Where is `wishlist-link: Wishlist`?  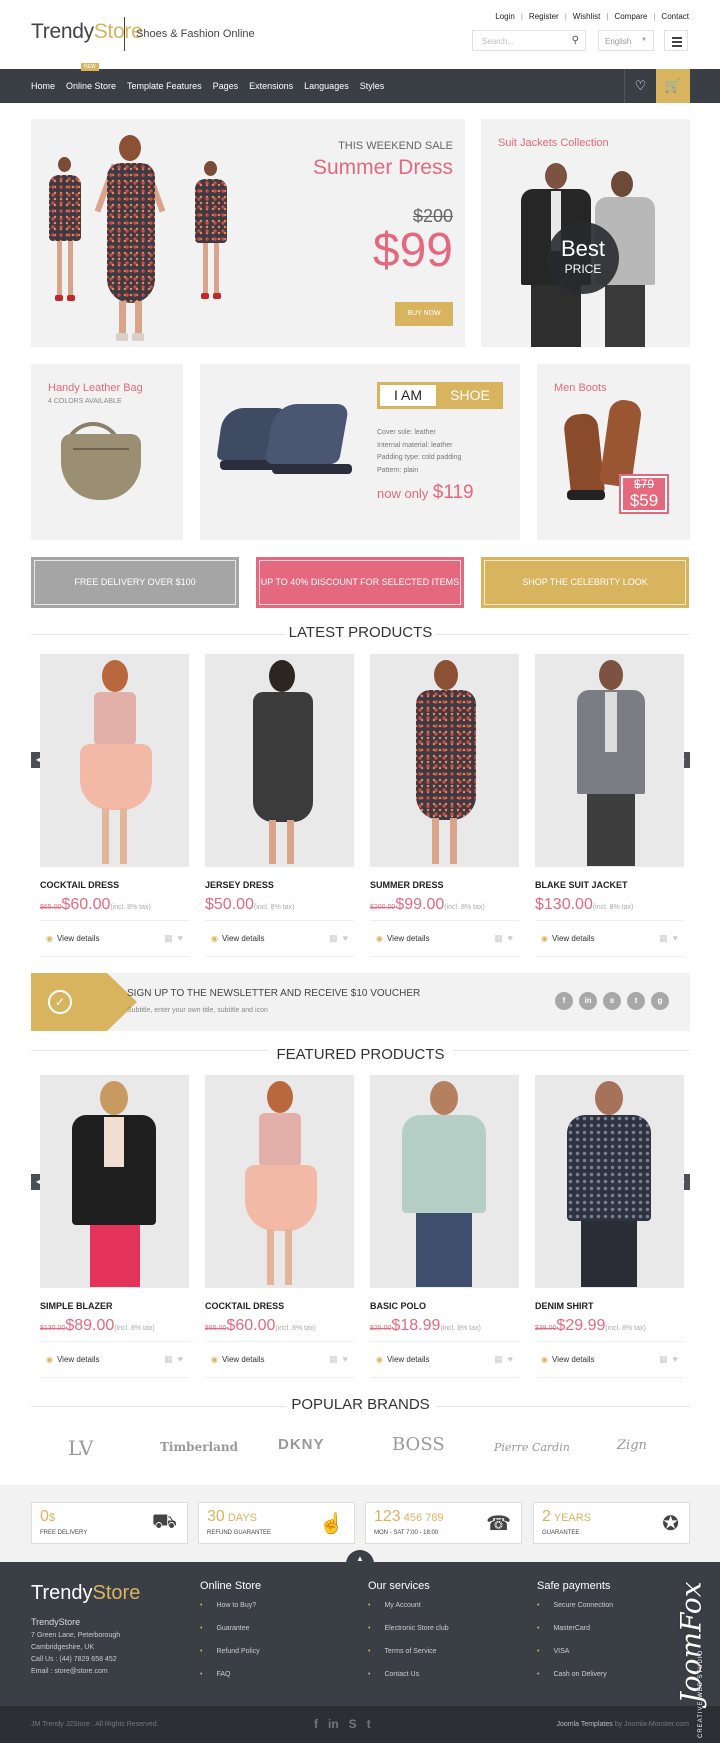 wishlist-link: Wishlist is located at coordinates (587, 16).